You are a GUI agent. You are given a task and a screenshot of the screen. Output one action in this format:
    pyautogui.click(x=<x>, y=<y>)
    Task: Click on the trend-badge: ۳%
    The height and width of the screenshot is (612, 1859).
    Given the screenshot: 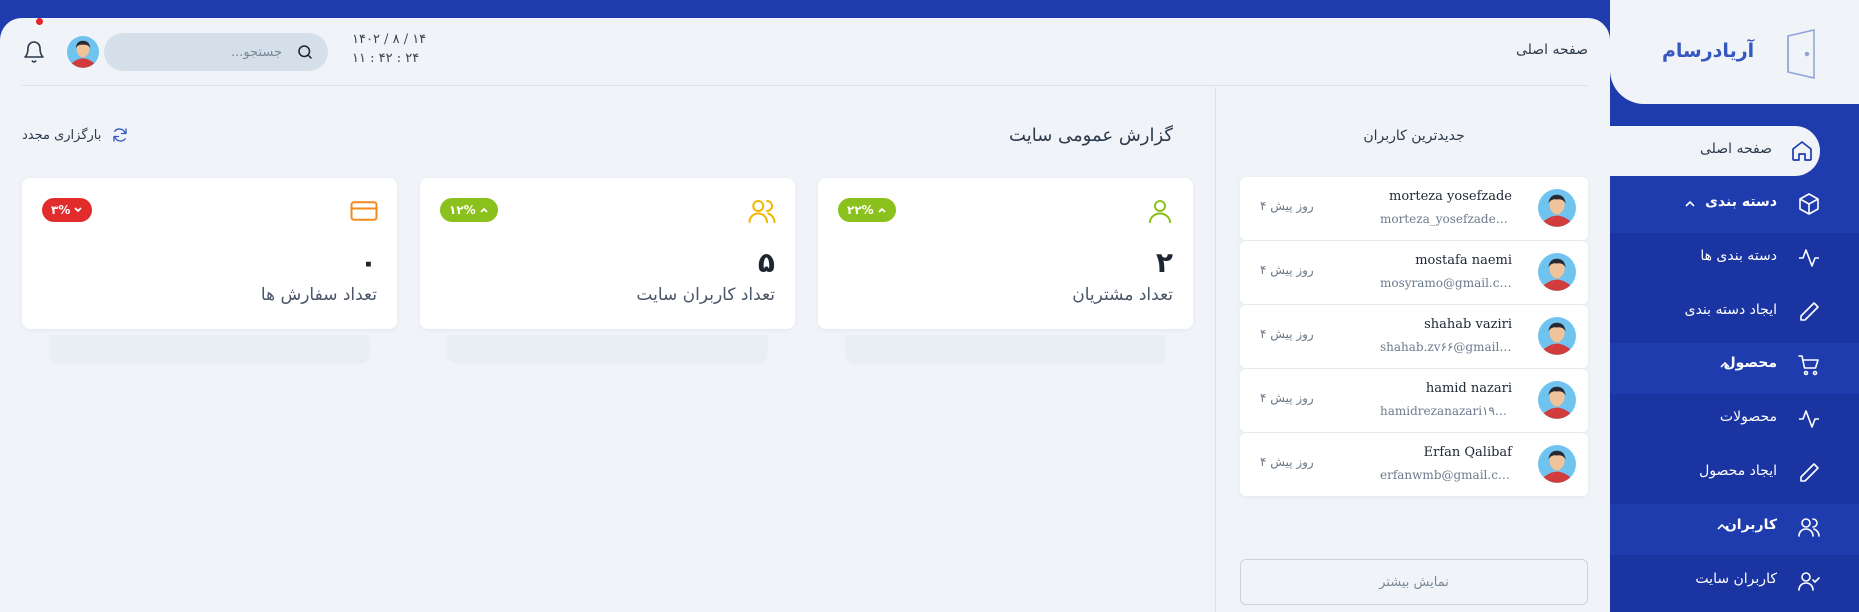 What is the action you would take?
    pyautogui.click(x=67, y=210)
    